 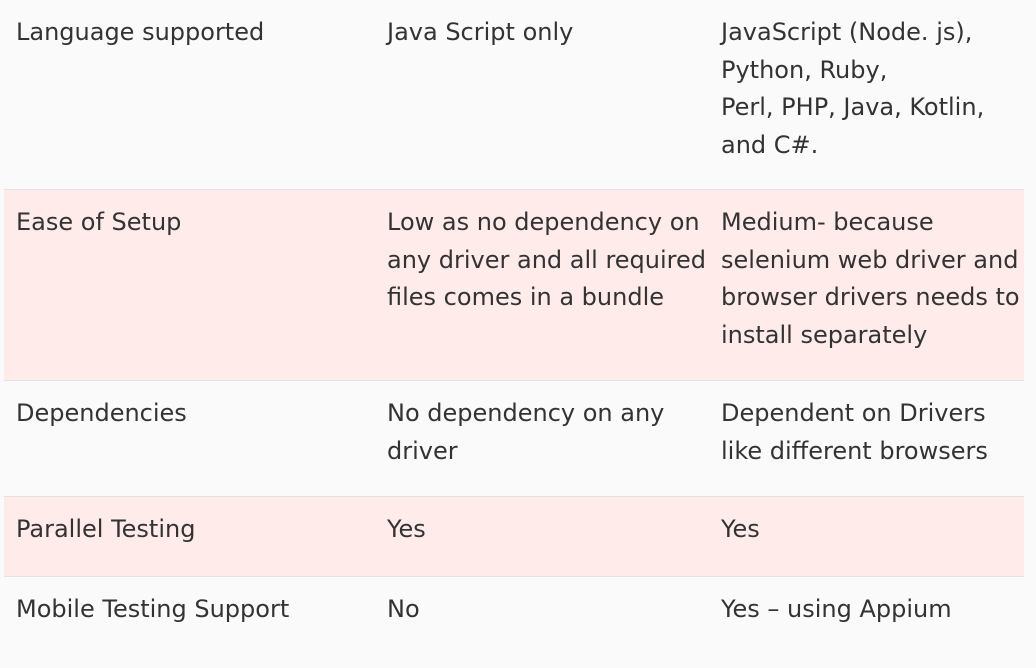 I want to click on feature-cell: Language supported, so click(x=140, y=32).